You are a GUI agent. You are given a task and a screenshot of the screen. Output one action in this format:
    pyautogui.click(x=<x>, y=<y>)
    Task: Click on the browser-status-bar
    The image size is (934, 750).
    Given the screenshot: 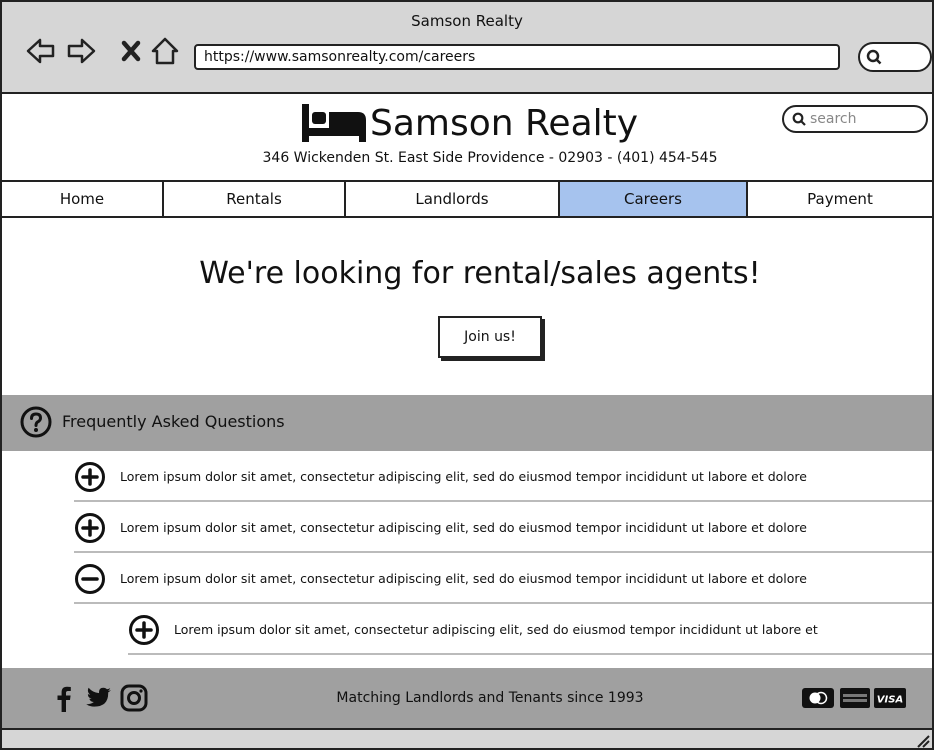 What is the action you would take?
    pyautogui.click(x=467, y=738)
    